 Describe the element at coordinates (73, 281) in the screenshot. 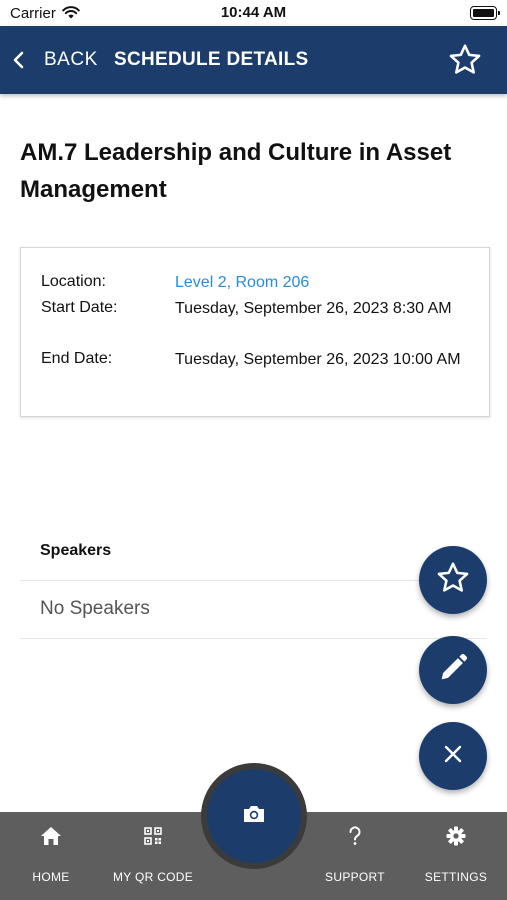

I see `location-label: Location:` at that location.